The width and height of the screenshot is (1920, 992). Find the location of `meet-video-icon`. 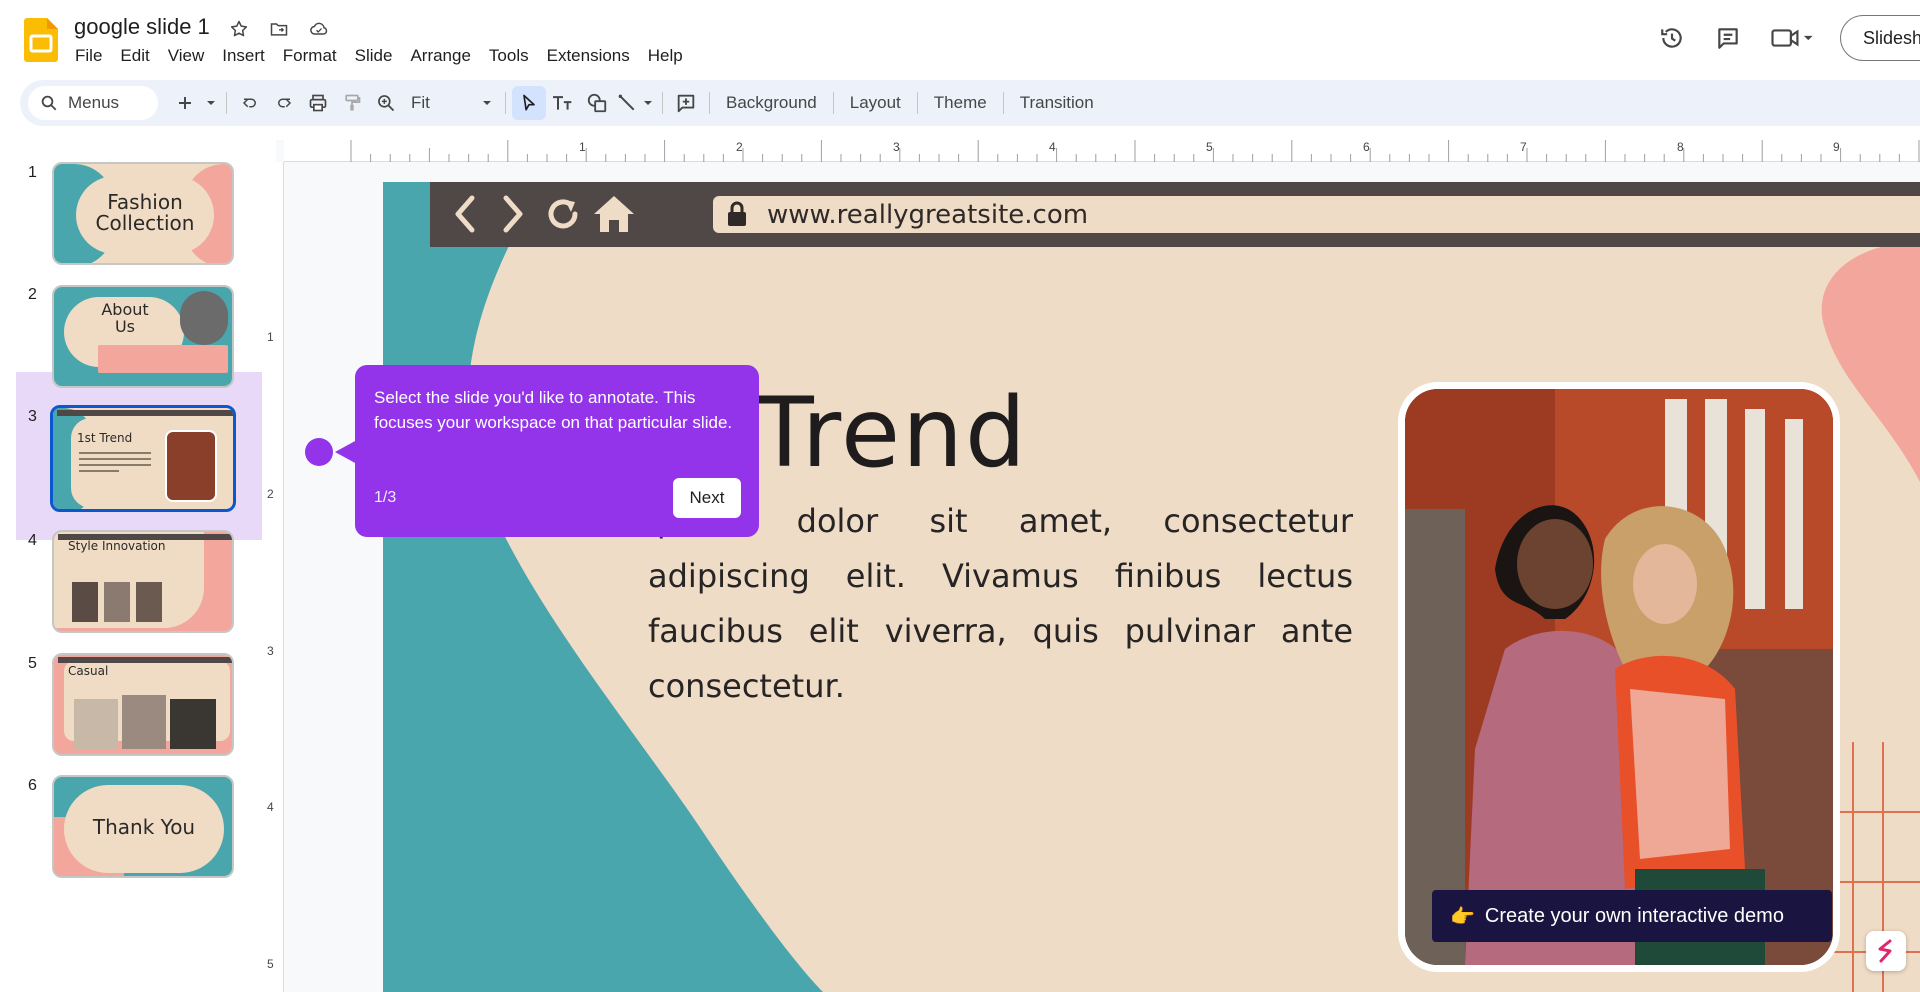

meet-video-icon is located at coordinates (1792, 38).